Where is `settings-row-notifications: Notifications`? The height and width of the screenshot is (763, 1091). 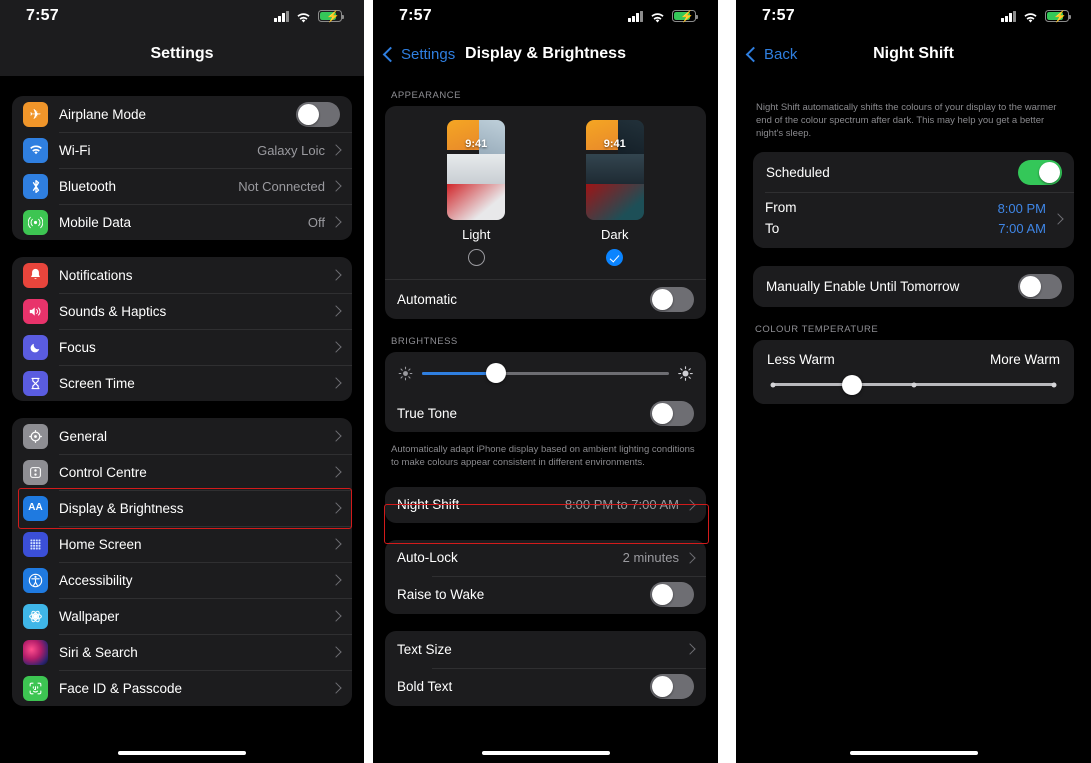 settings-row-notifications: Notifications is located at coordinates (182, 275).